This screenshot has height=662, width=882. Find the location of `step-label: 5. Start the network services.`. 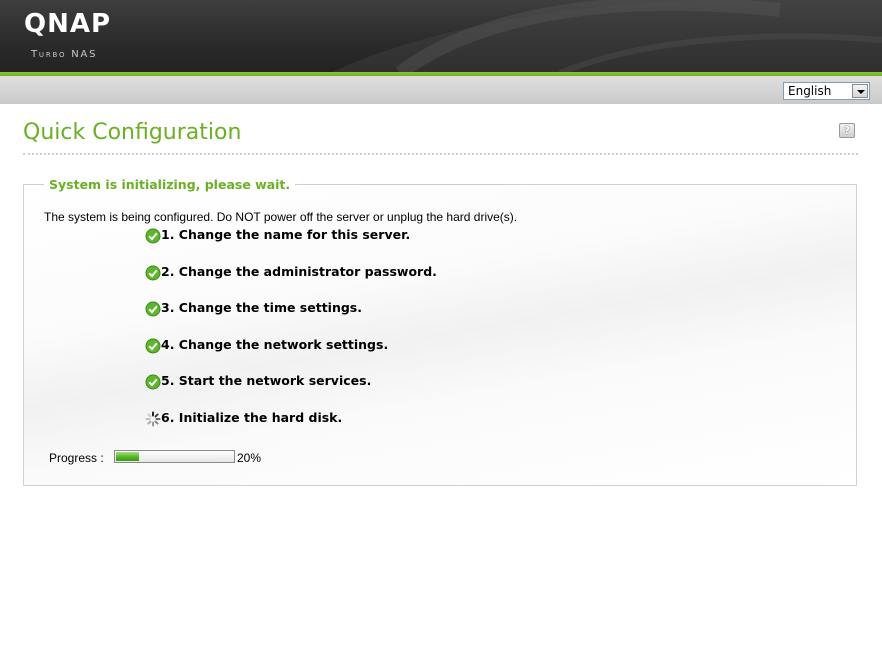

step-label: 5. Start the network services. is located at coordinates (266, 380).